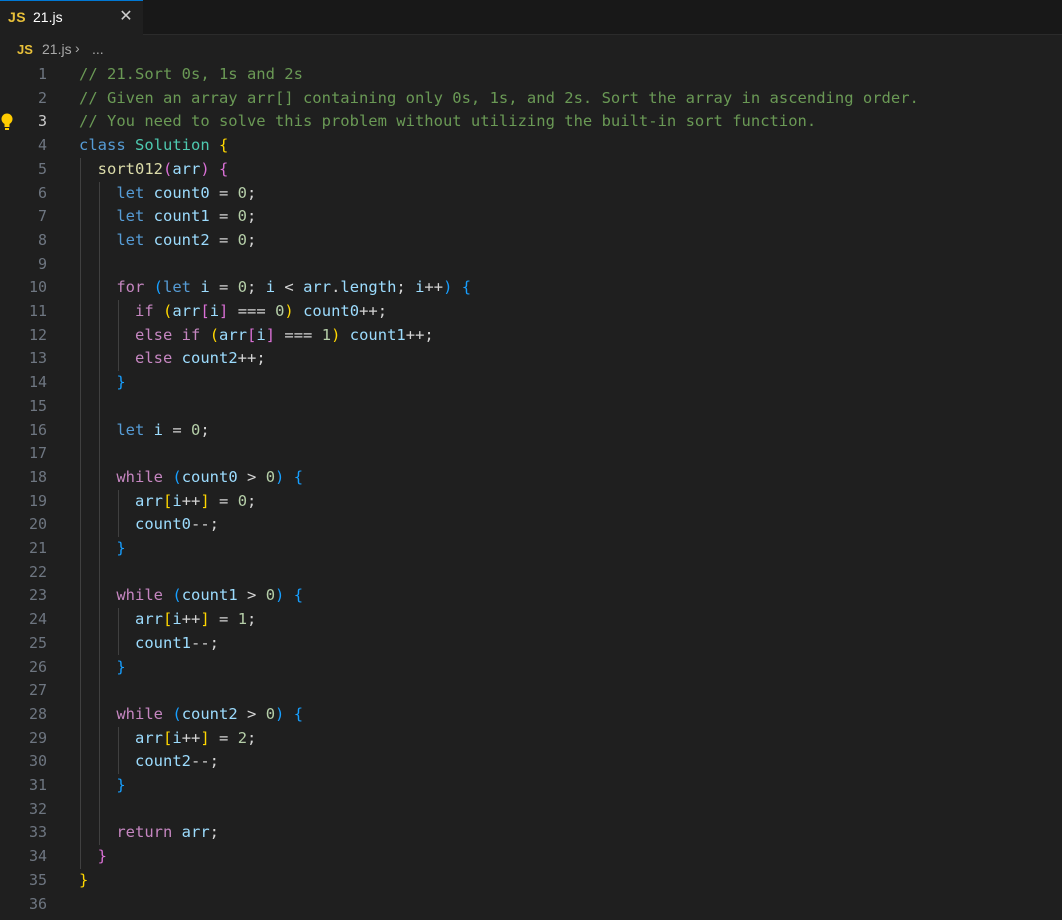 The image size is (1062, 920). I want to click on code-token: count1, so click(377, 334).